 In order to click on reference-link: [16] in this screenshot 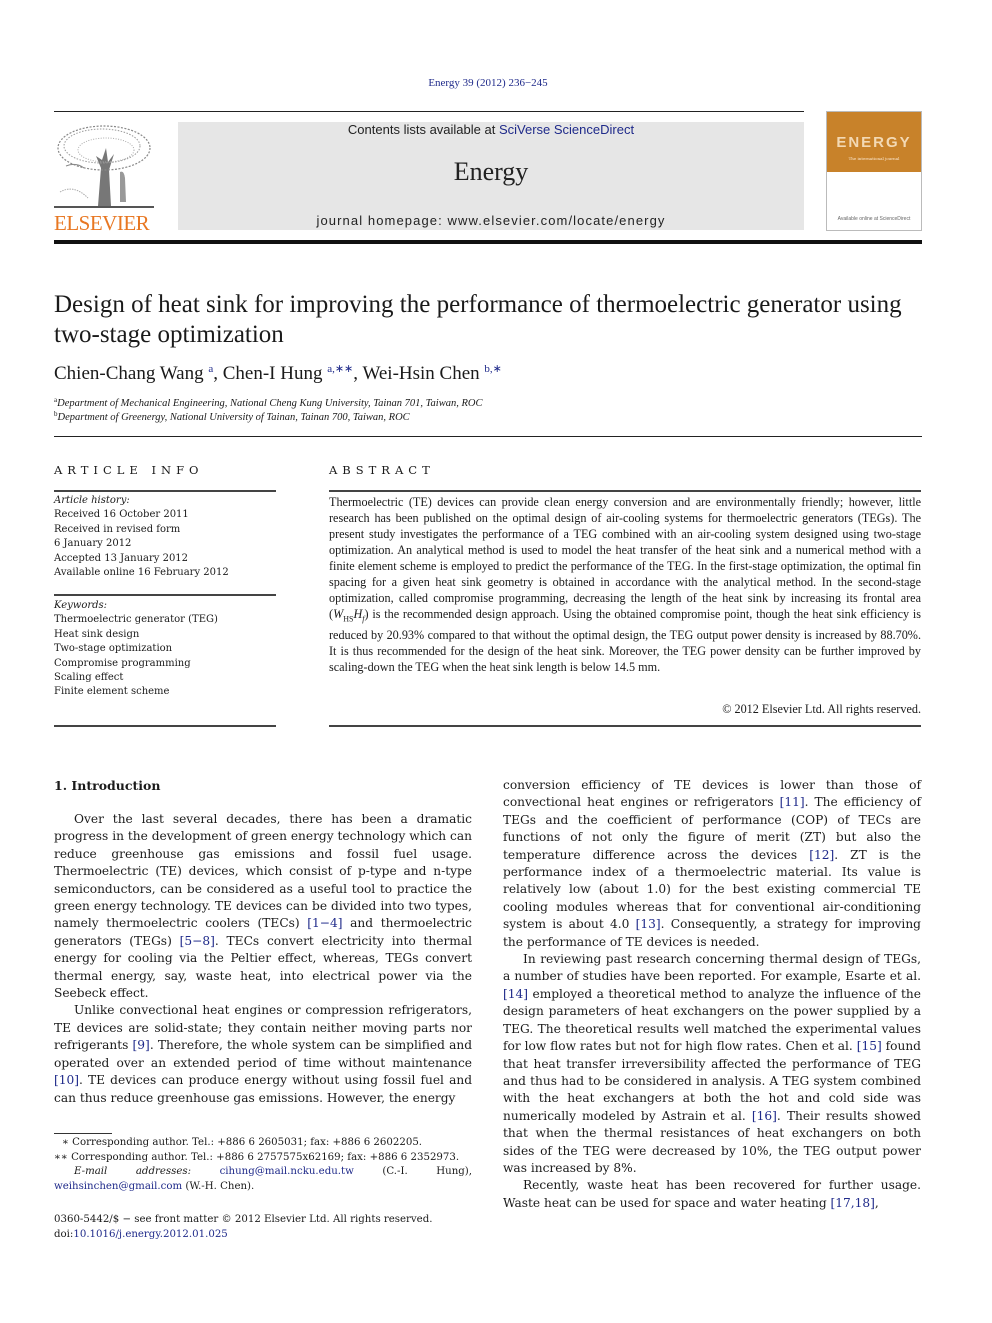, I will do `click(764, 1116)`.